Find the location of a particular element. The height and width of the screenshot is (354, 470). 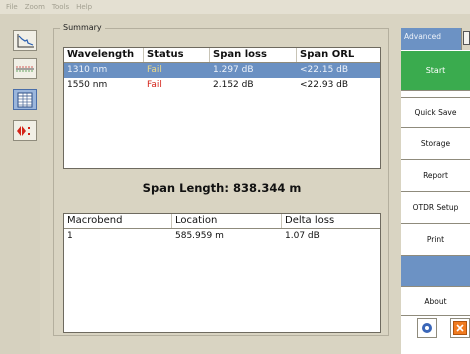

exit-icon is located at coordinates (460, 328).